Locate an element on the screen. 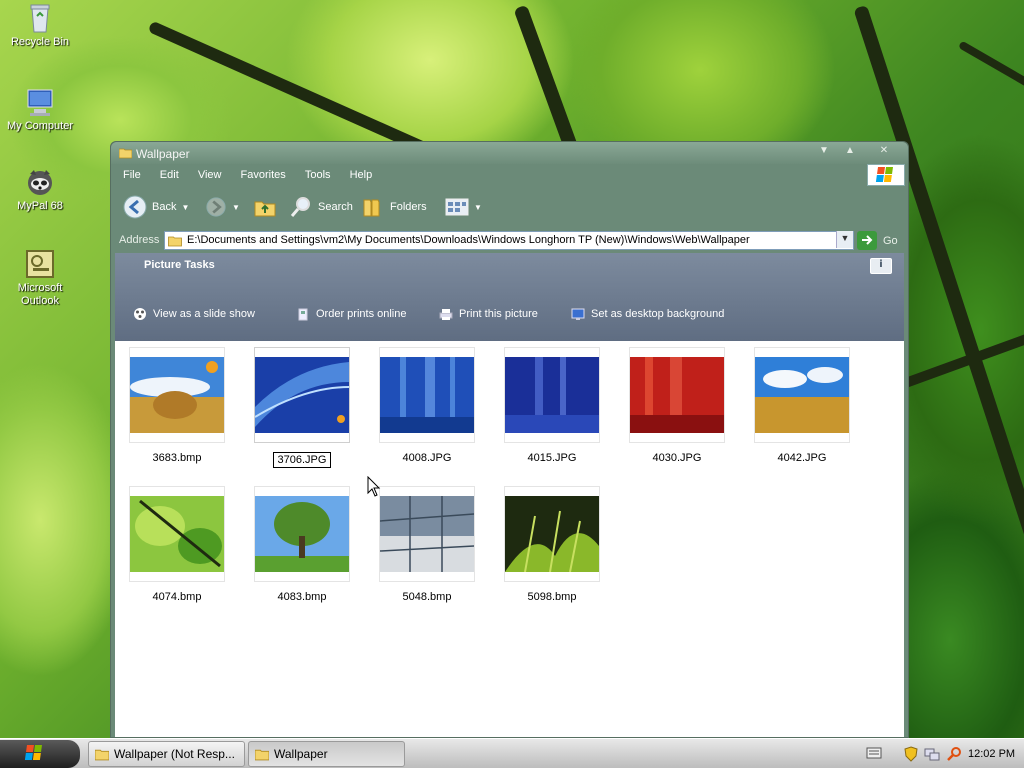  desktop-icon-recycle-bin: Recycle Bin is located at coordinates (40, 25).